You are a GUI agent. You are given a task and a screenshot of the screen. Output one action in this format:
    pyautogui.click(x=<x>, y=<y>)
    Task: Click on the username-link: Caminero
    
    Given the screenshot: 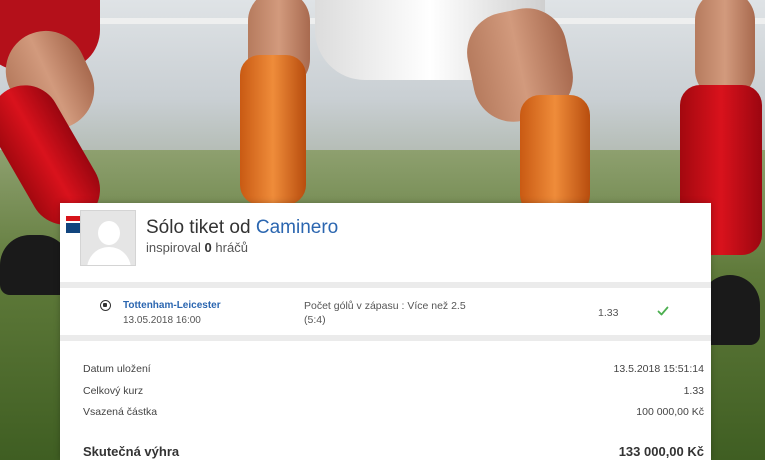 What is the action you would take?
    pyautogui.click(x=297, y=227)
    